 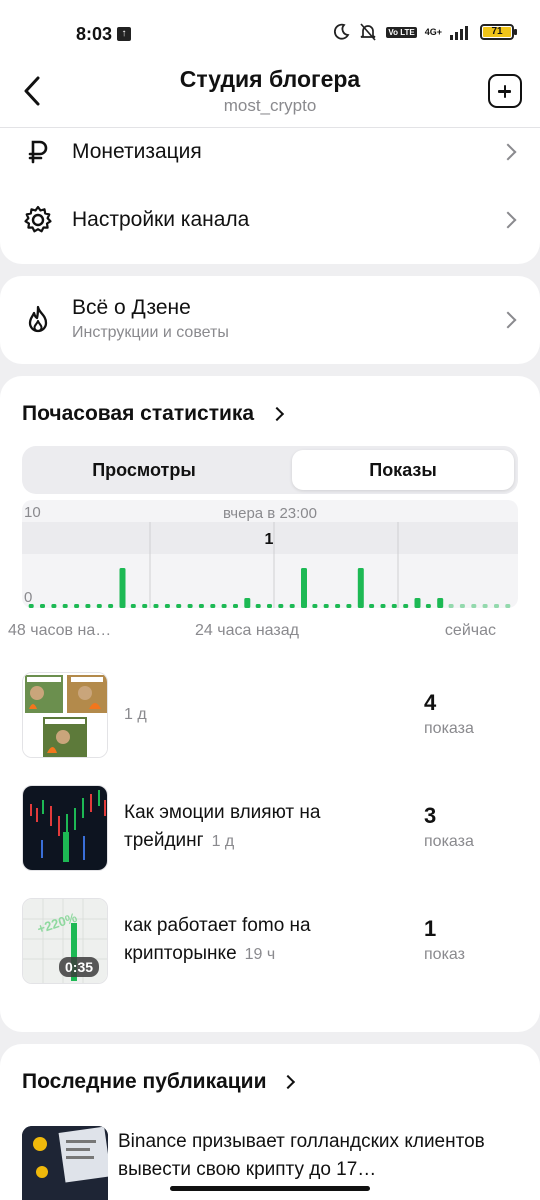 What do you see at coordinates (270, 320) in the screenshot?
I see `dzen-guide-card: Всё о Дзене Инструкции и советы` at bounding box center [270, 320].